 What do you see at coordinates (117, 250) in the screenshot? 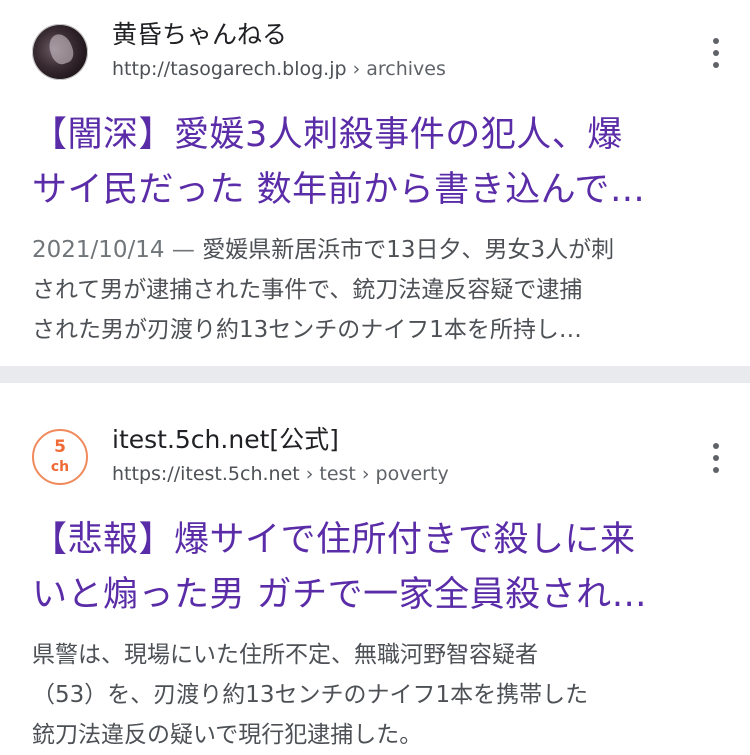
I see `result-date: 2021/10/14 —` at bounding box center [117, 250].